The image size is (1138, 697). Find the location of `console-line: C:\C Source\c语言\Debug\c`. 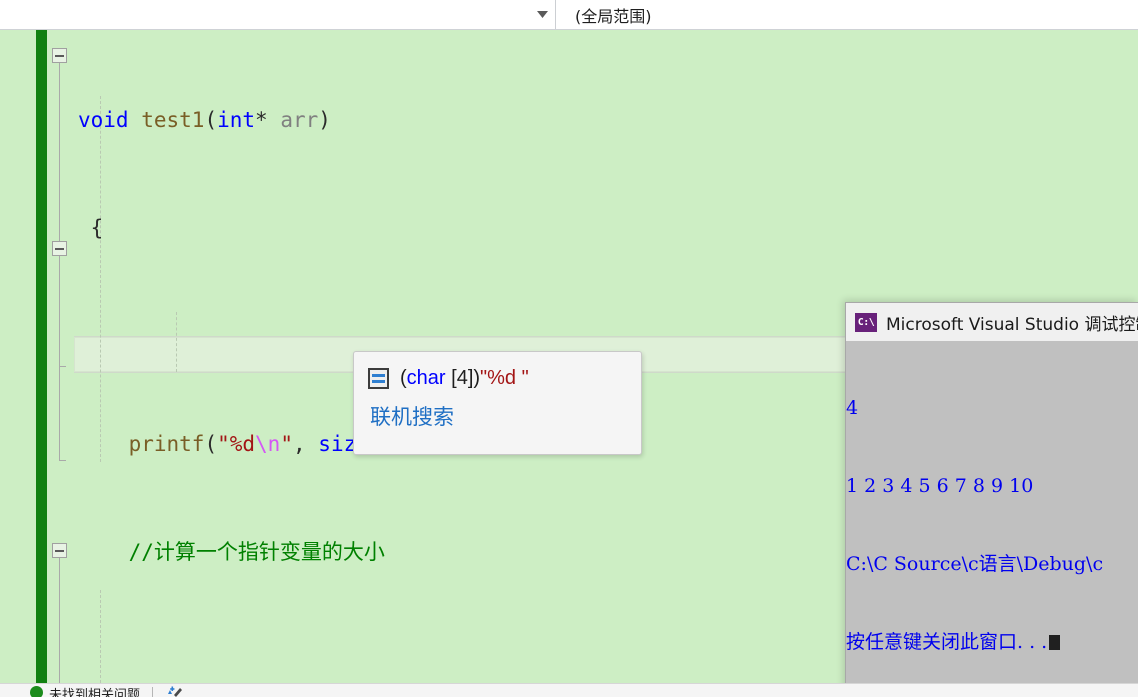

console-line: C:\C Source\c语言\Debug\c is located at coordinates (975, 564).